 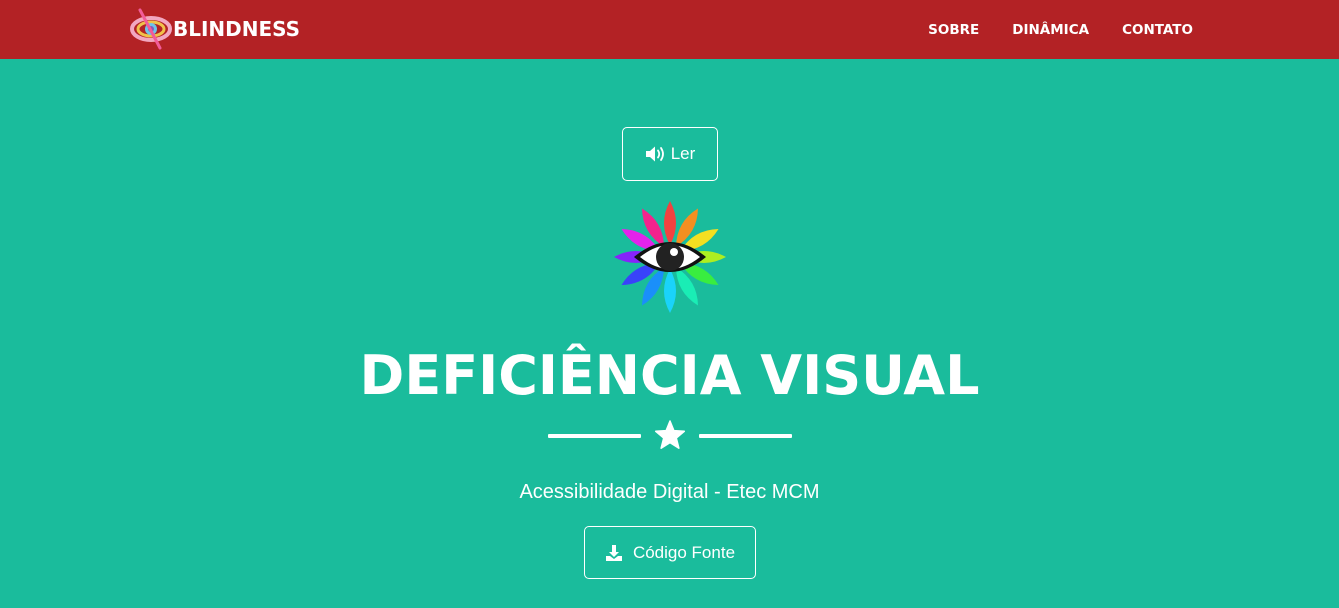 What do you see at coordinates (683, 153) in the screenshot?
I see `read-aloud-label: Ler` at bounding box center [683, 153].